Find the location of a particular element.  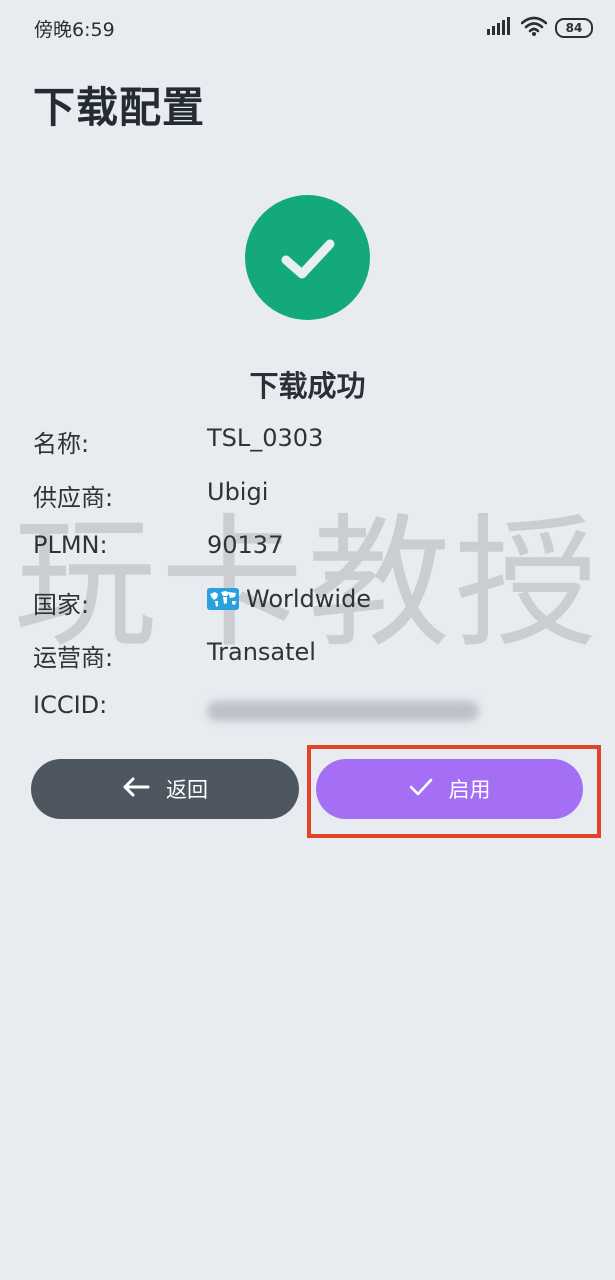

info-value: Ubigi is located at coordinates (237, 492).